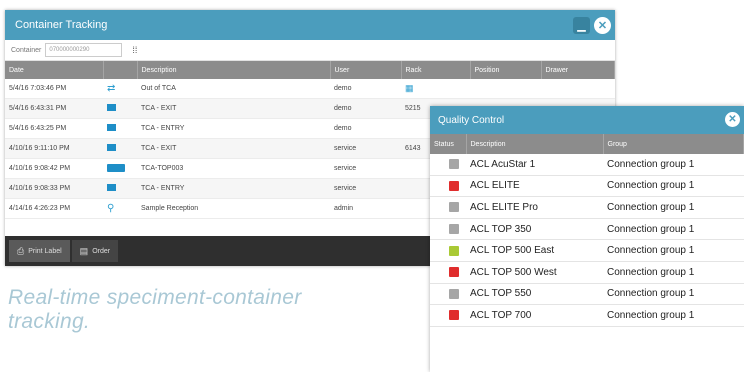 The width and height of the screenshot is (744, 372). I want to click on column-header-date: Date, so click(54, 70).